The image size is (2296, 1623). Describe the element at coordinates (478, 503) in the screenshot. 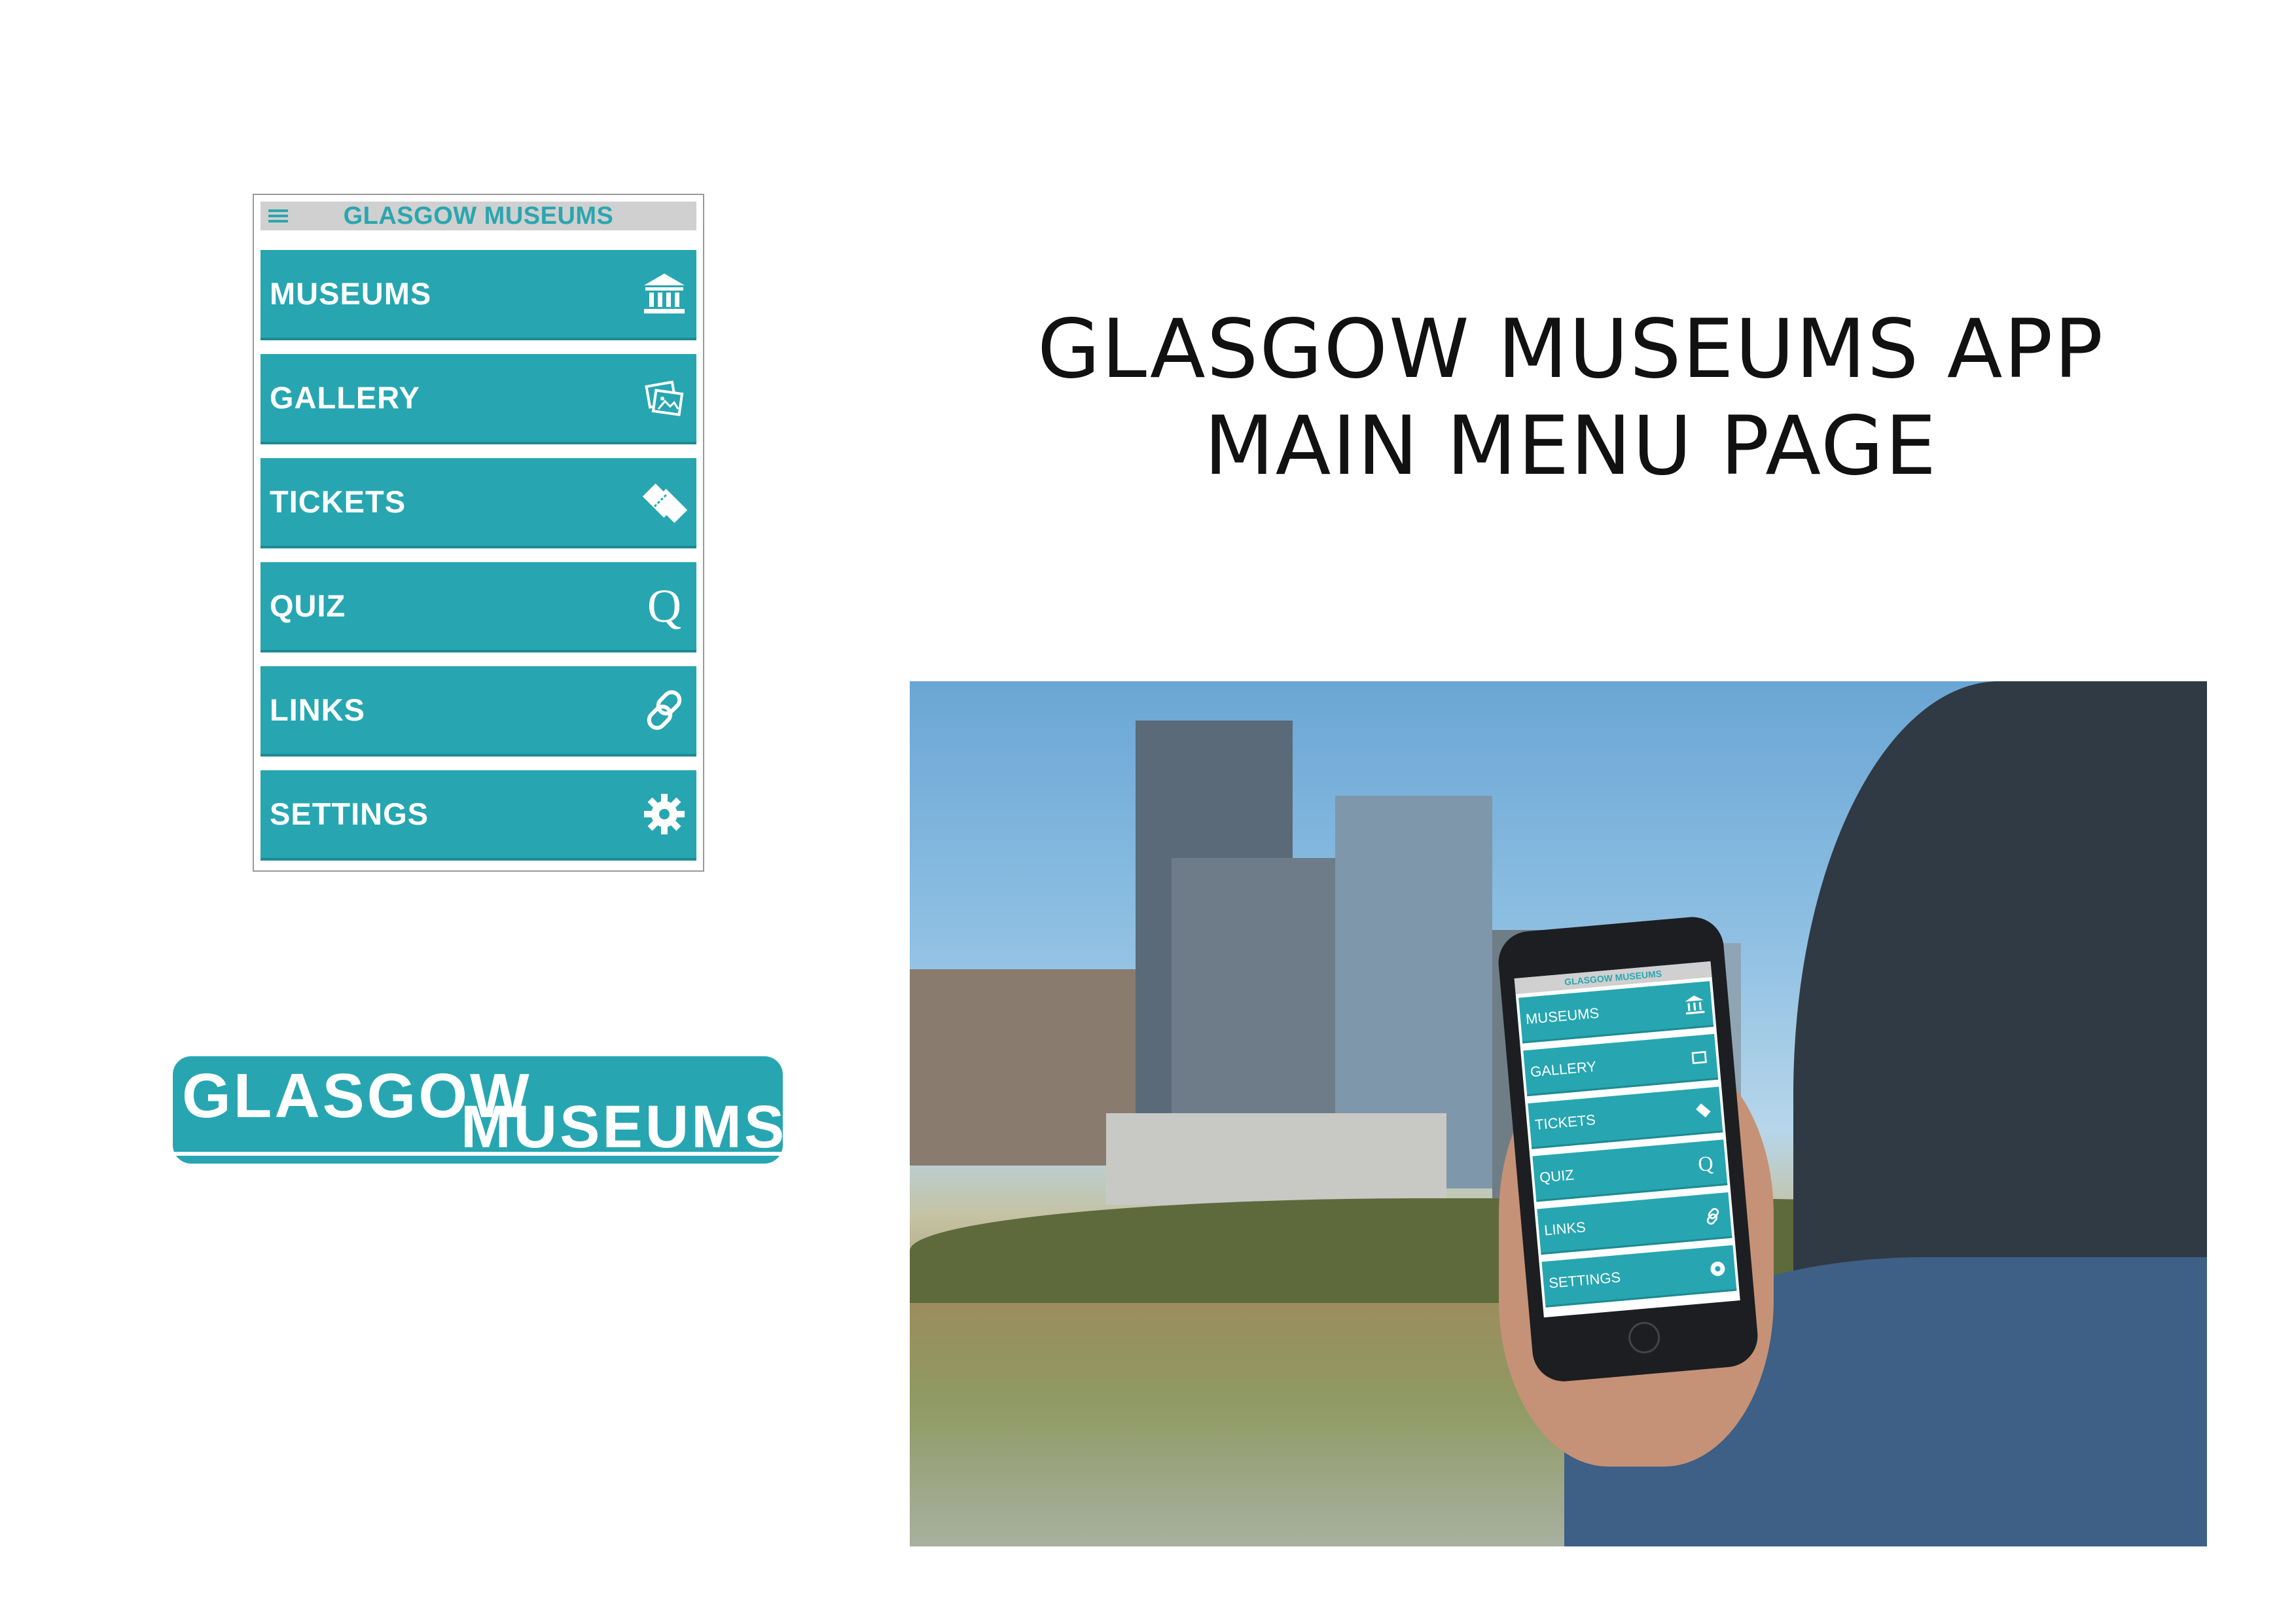

I see `menu-item-tickets: TICKETS` at that location.